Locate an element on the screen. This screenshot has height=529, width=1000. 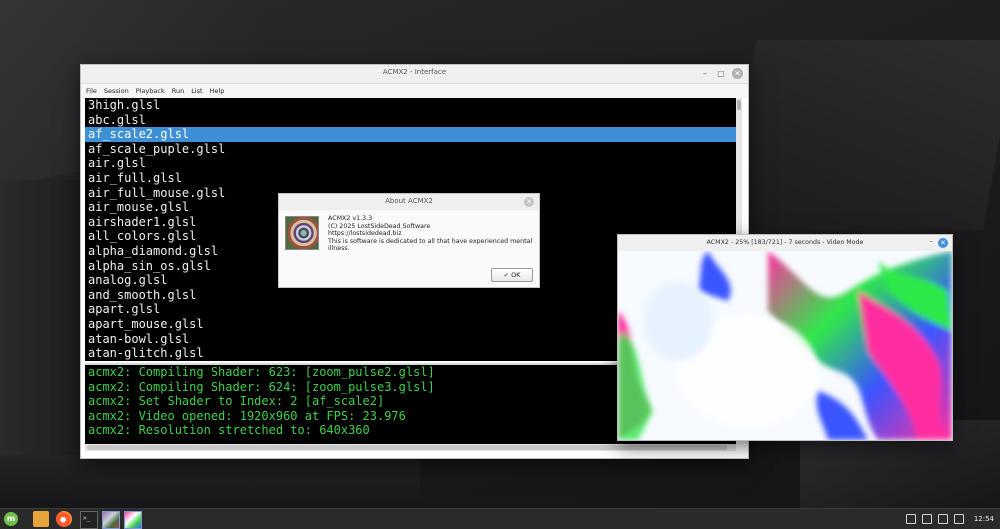
about-url: https://lostsidedead.biz is located at coordinates (365, 234).